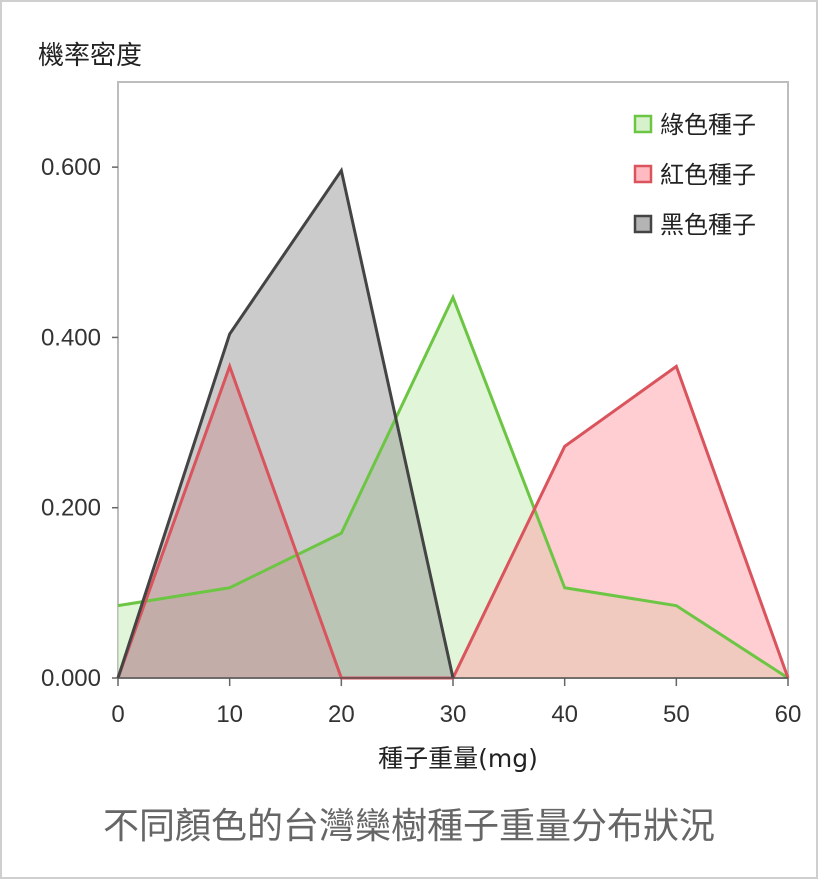 Image resolution: width=818 pixels, height=879 pixels. What do you see at coordinates (71, 167) in the screenshot?
I see `y-tick-label: 0.600` at bounding box center [71, 167].